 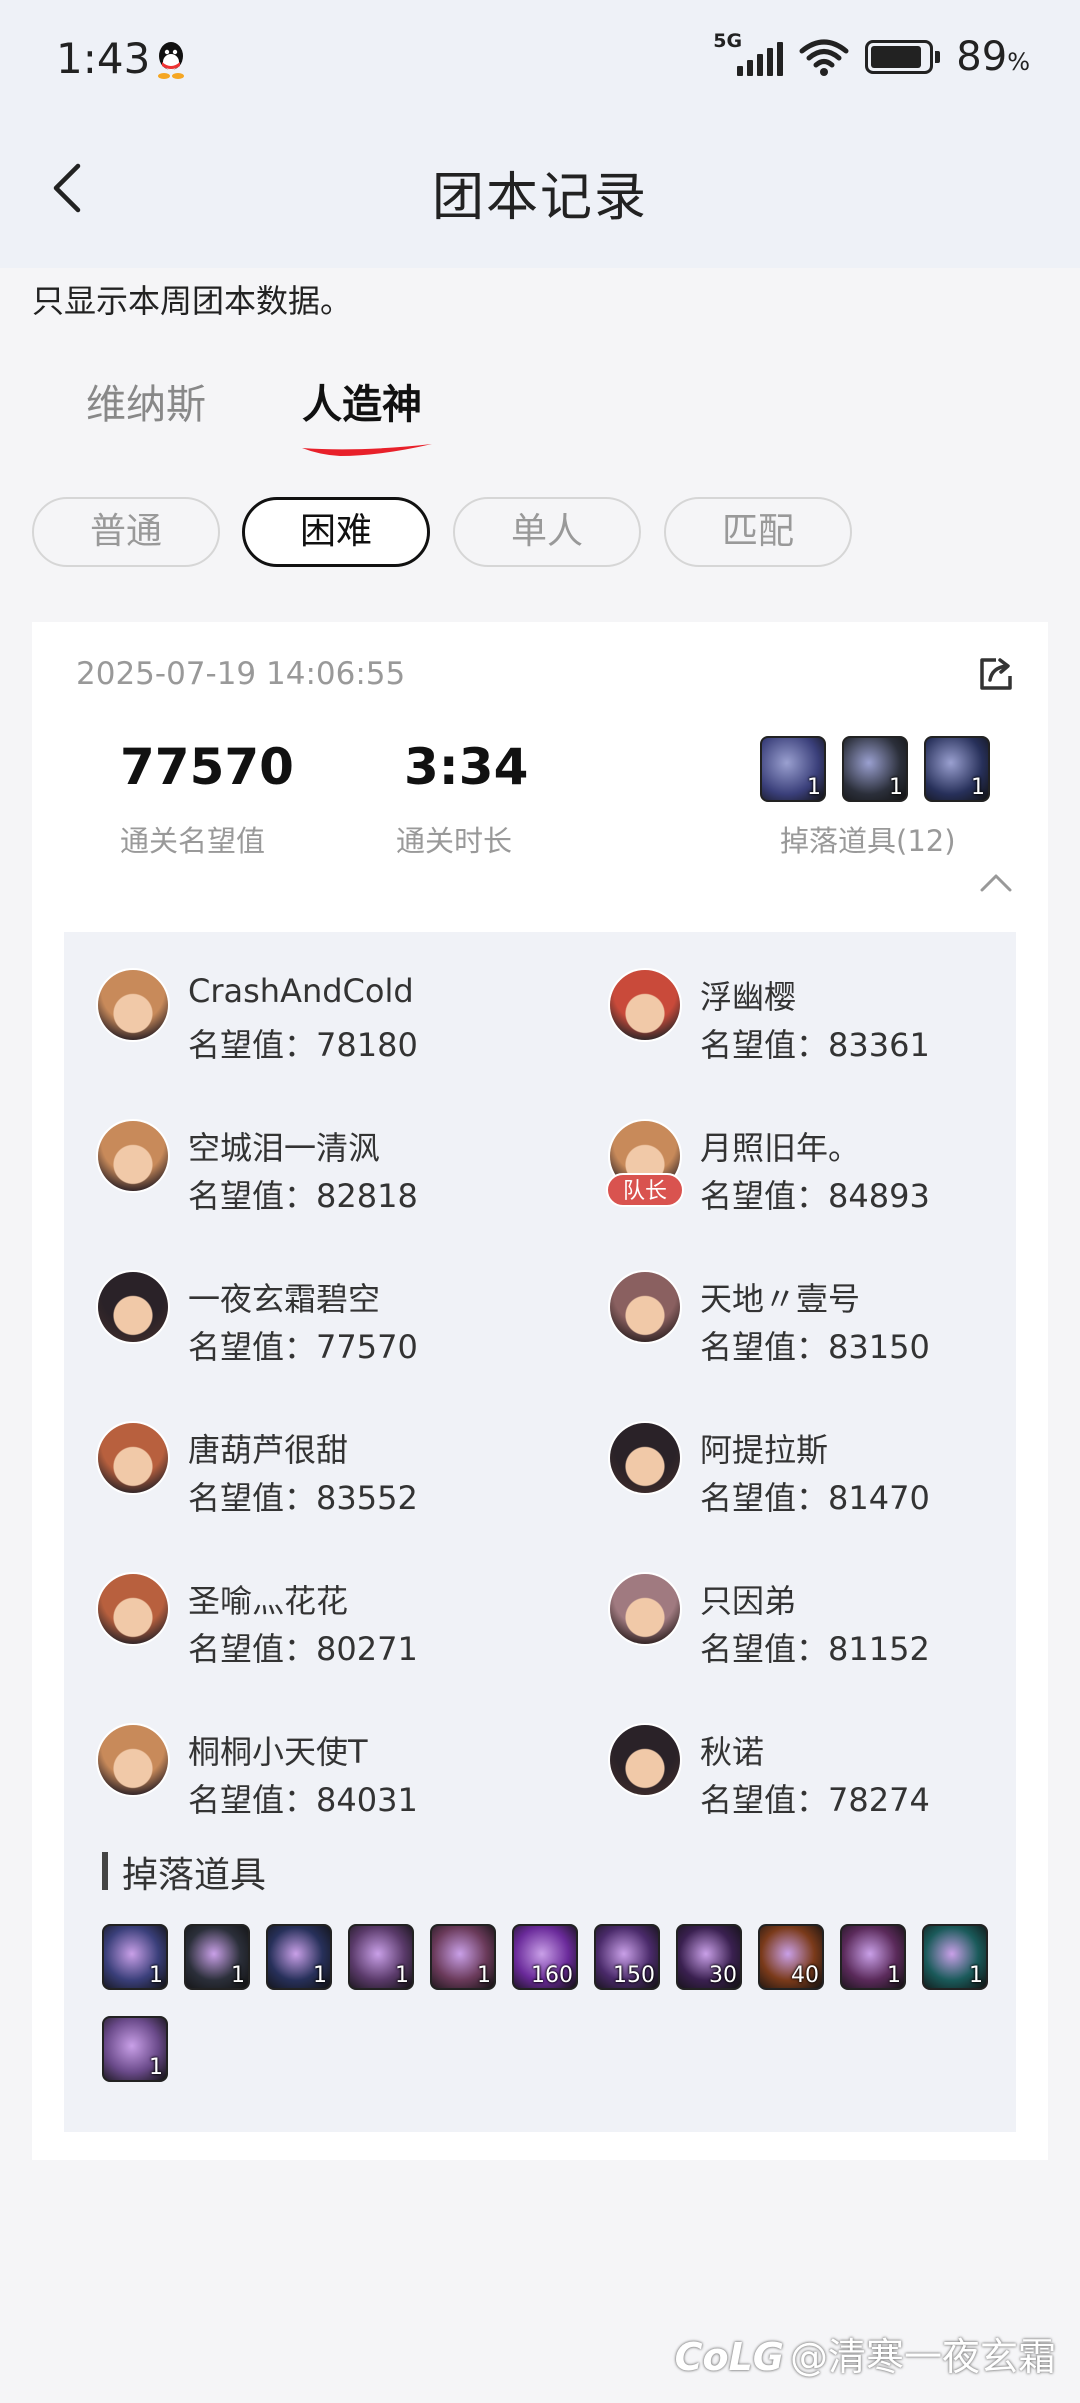 What do you see at coordinates (805, 1975) in the screenshot?
I see `drop-count: 40` at bounding box center [805, 1975].